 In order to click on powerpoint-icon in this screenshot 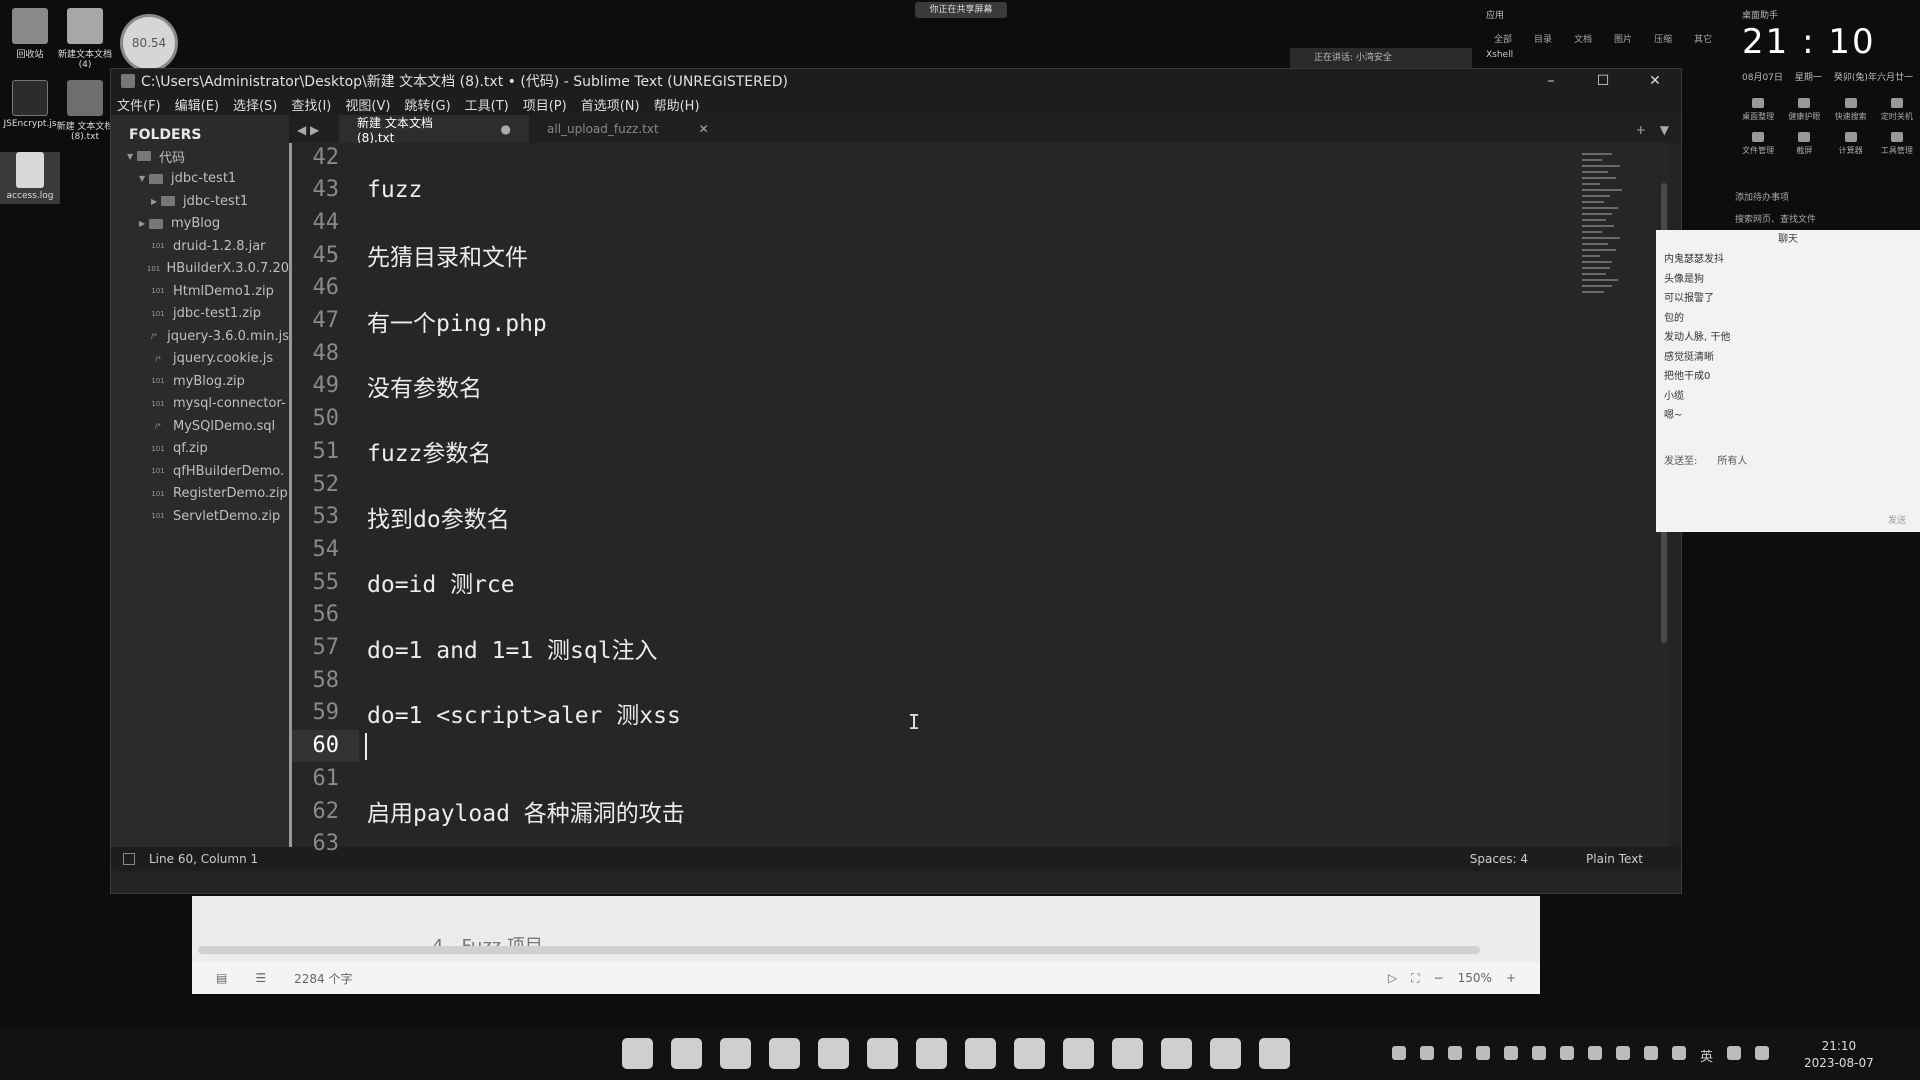, I will do `click(980, 1053)`.